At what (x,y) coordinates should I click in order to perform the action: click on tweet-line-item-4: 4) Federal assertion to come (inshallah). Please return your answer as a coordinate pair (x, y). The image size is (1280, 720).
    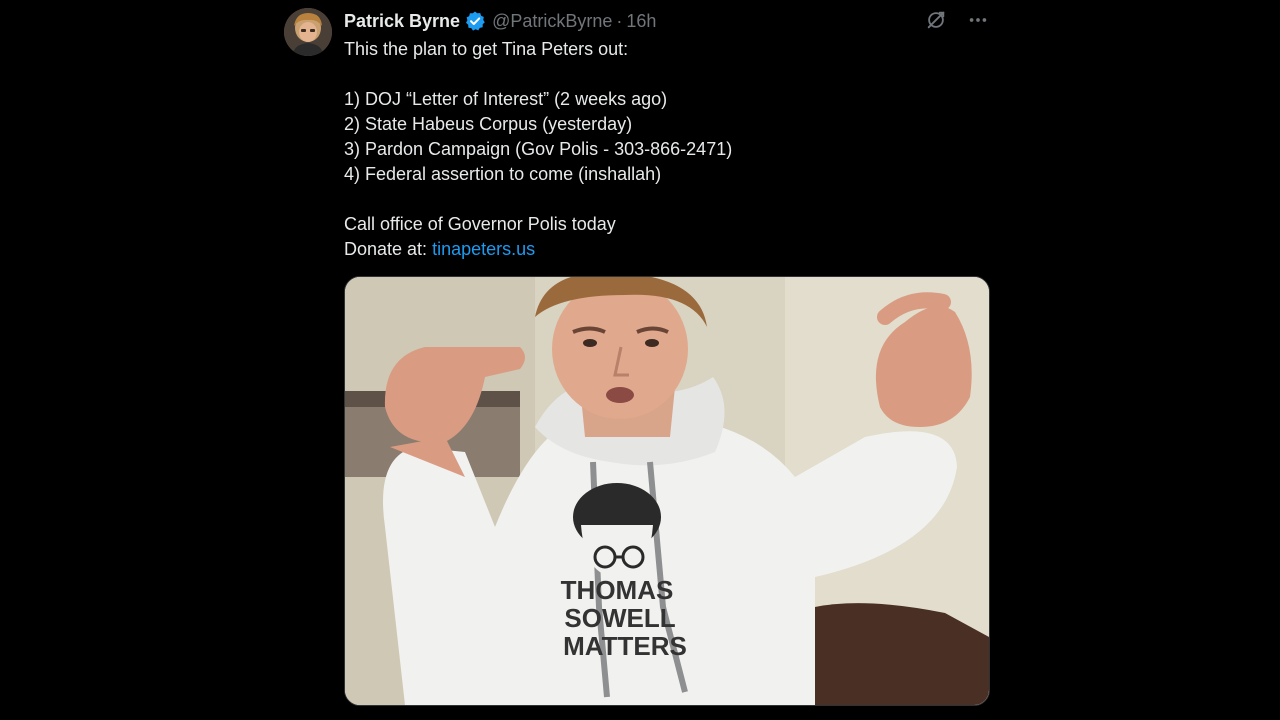
    Looking at the image, I should click on (503, 174).